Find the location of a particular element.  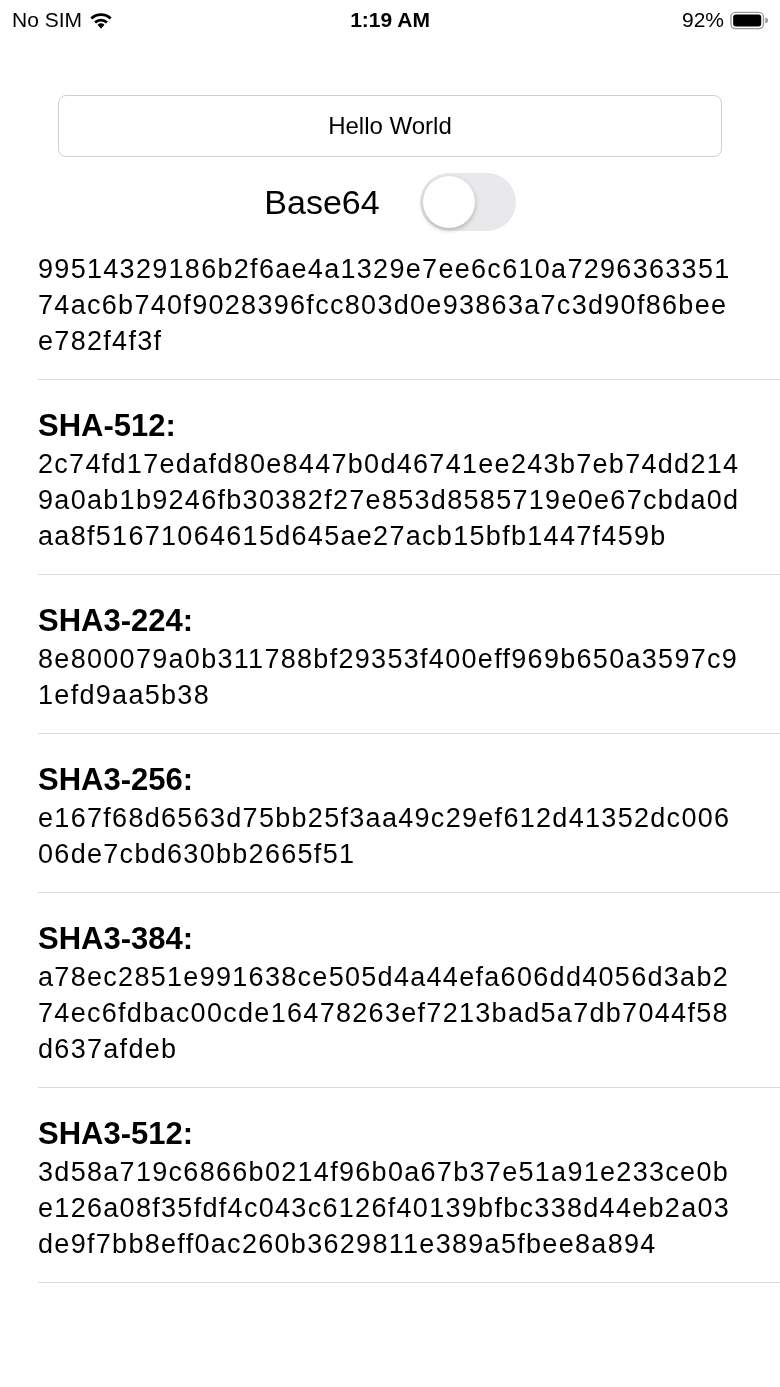

hash-name: SHA3-256: is located at coordinates (116, 780).